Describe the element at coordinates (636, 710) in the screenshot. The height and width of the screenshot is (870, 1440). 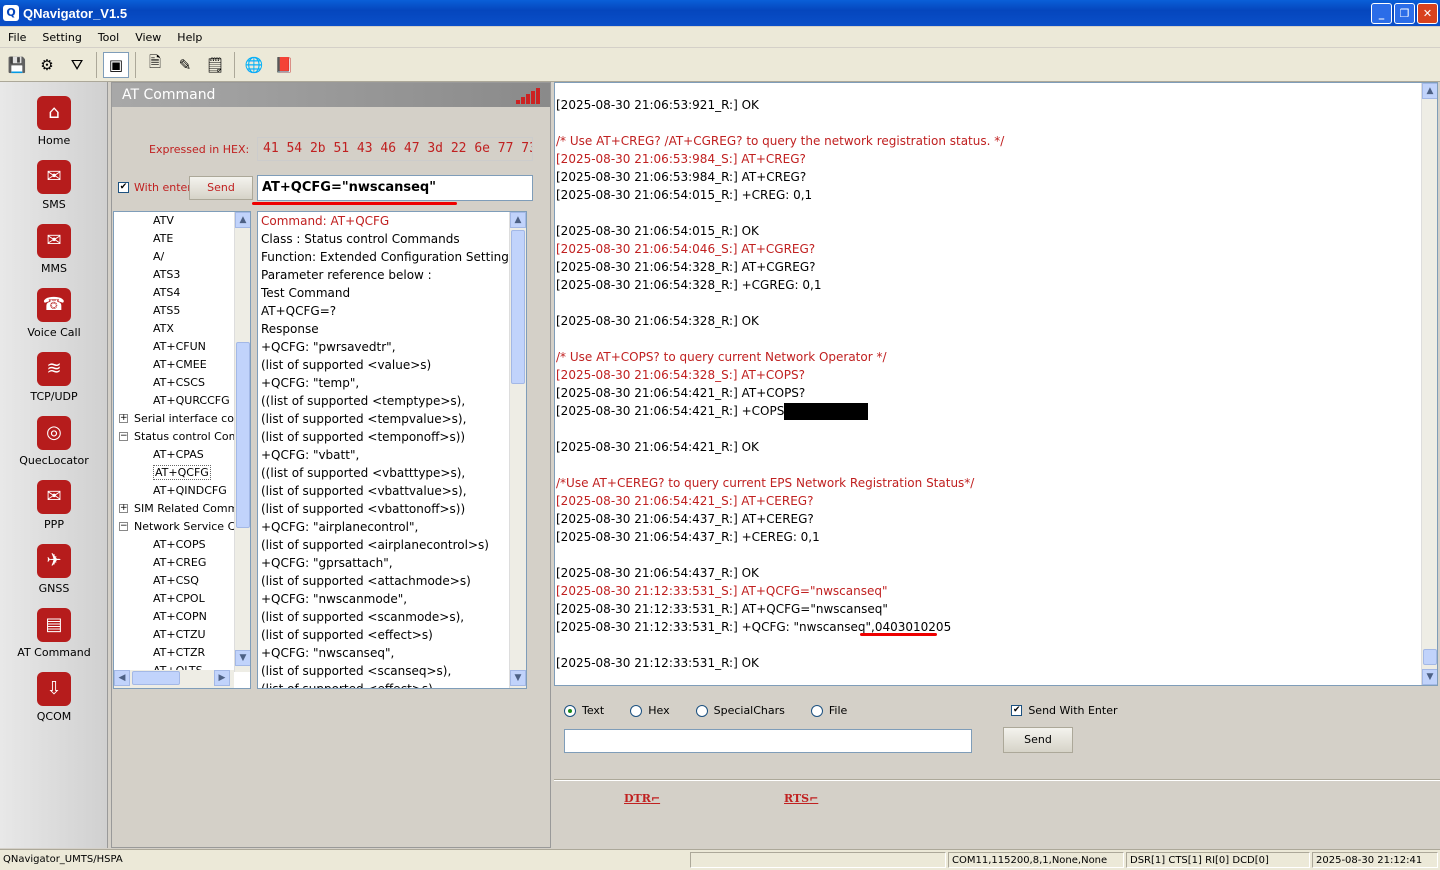
I see `radio-hex` at that location.